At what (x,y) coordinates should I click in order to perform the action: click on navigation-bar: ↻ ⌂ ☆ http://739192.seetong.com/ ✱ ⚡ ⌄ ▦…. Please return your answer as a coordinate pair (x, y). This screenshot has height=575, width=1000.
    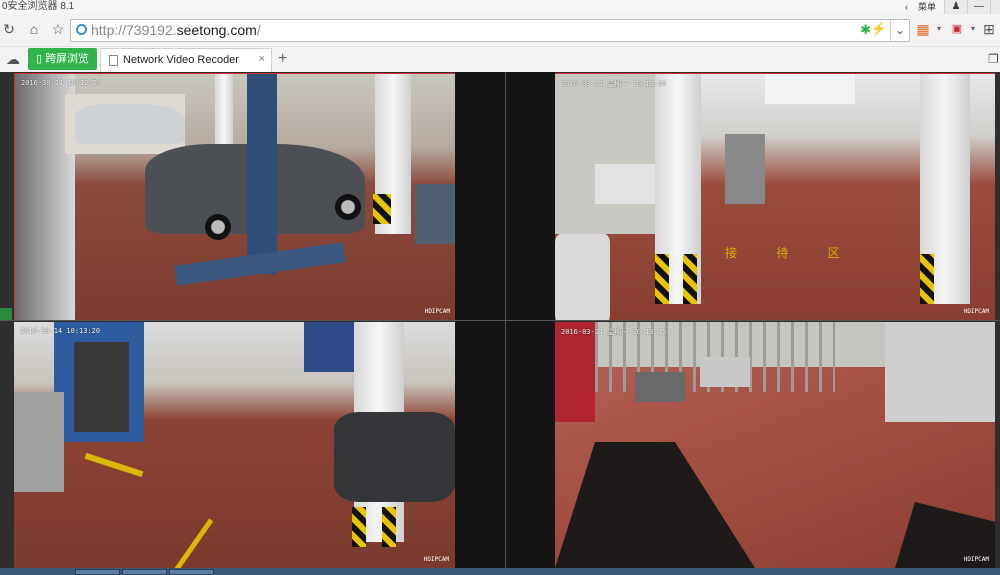
    Looking at the image, I should click on (500, 30).